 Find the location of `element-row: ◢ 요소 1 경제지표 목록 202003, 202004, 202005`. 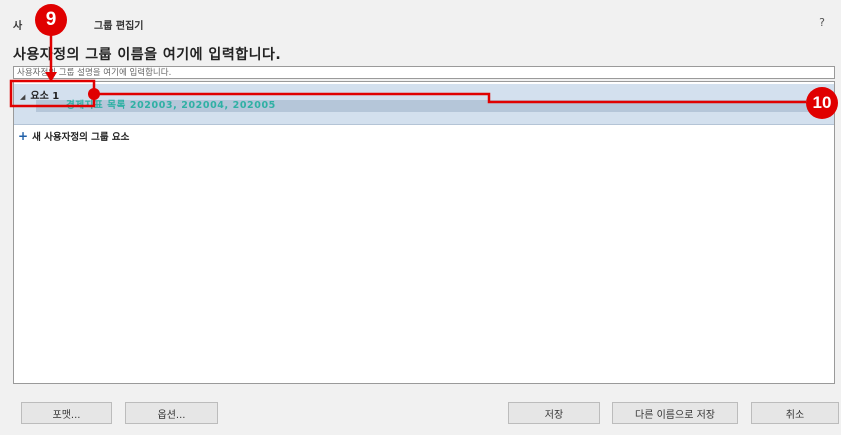

element-row: ◢ 요소 1 경제지표 목록 202003, 202004, 202005 is located at coordinates (424, 104).